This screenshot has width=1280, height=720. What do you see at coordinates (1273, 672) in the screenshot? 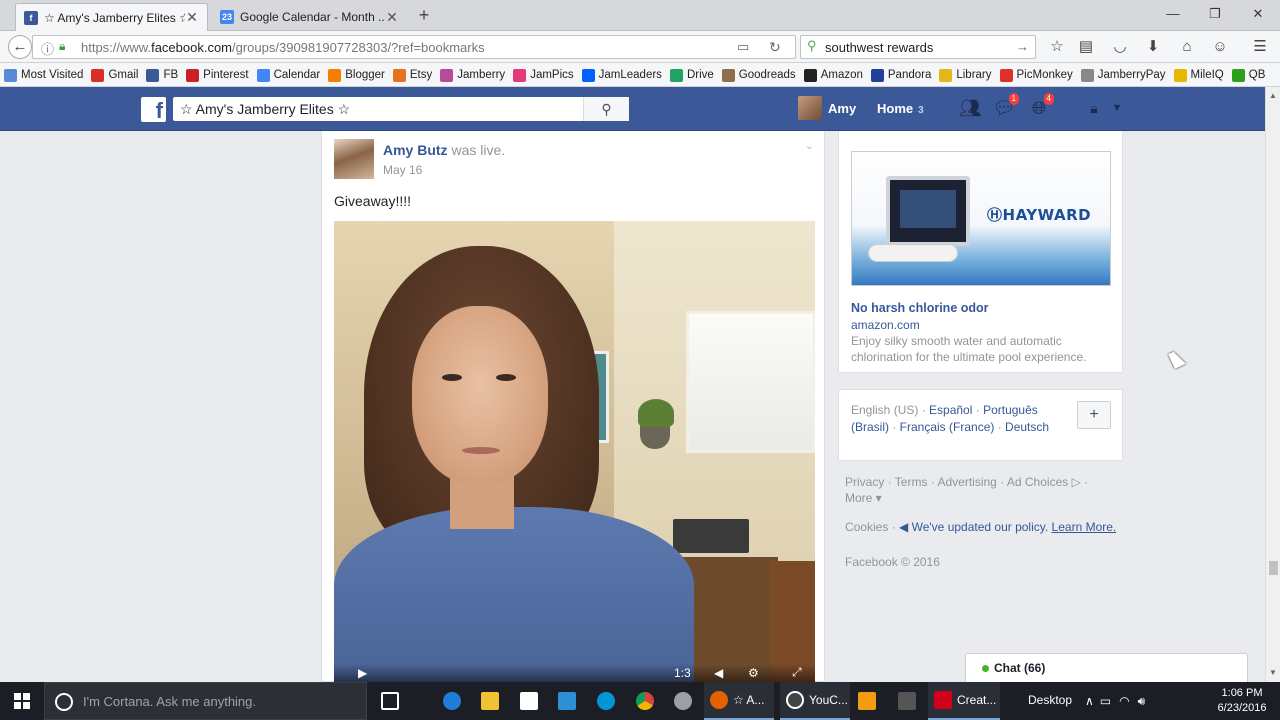
I see `scroll-down-icon: ▼` at bounding box center [1273, 672].